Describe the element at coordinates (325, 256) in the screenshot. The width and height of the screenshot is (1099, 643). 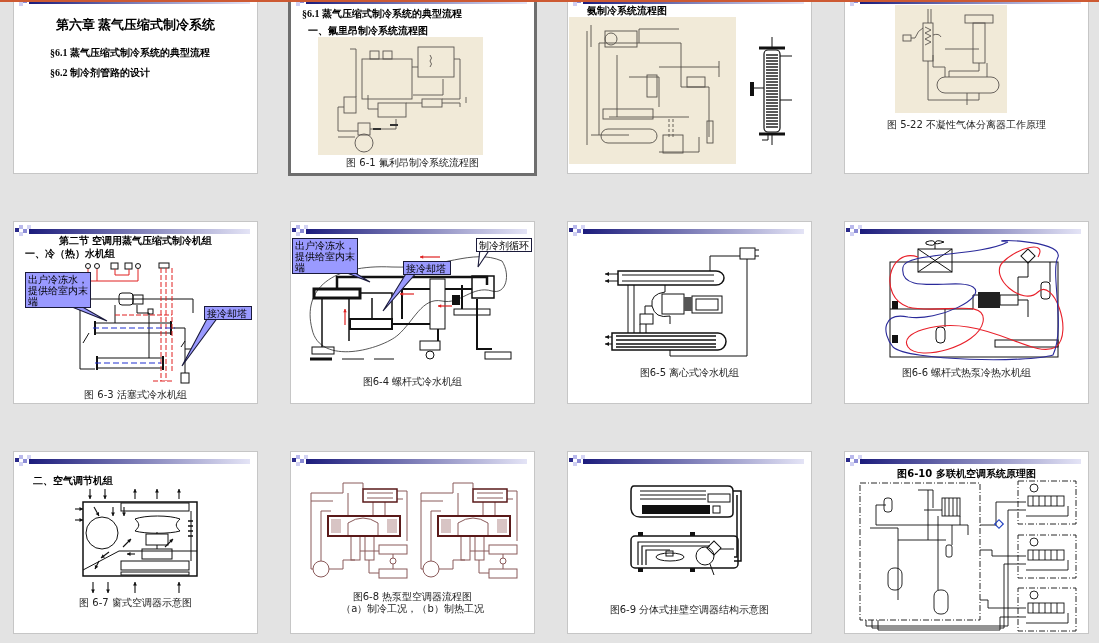
I see `callout-note: 出户冷冻水，提供给室内末端` at that location.